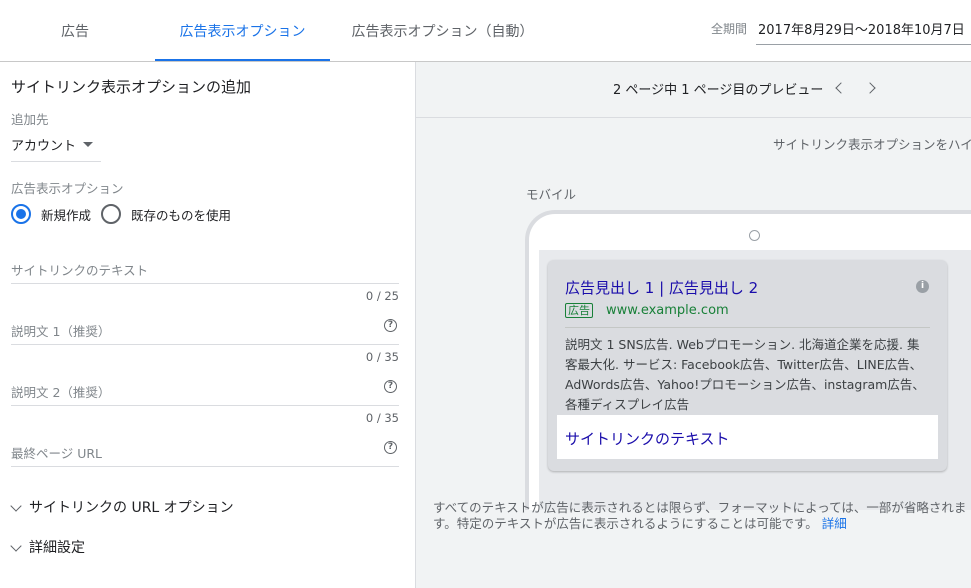  What do you see at coordinates (863, 44) in the screenshot?
I see `date-range-underline` at bounding box center [863, 44].